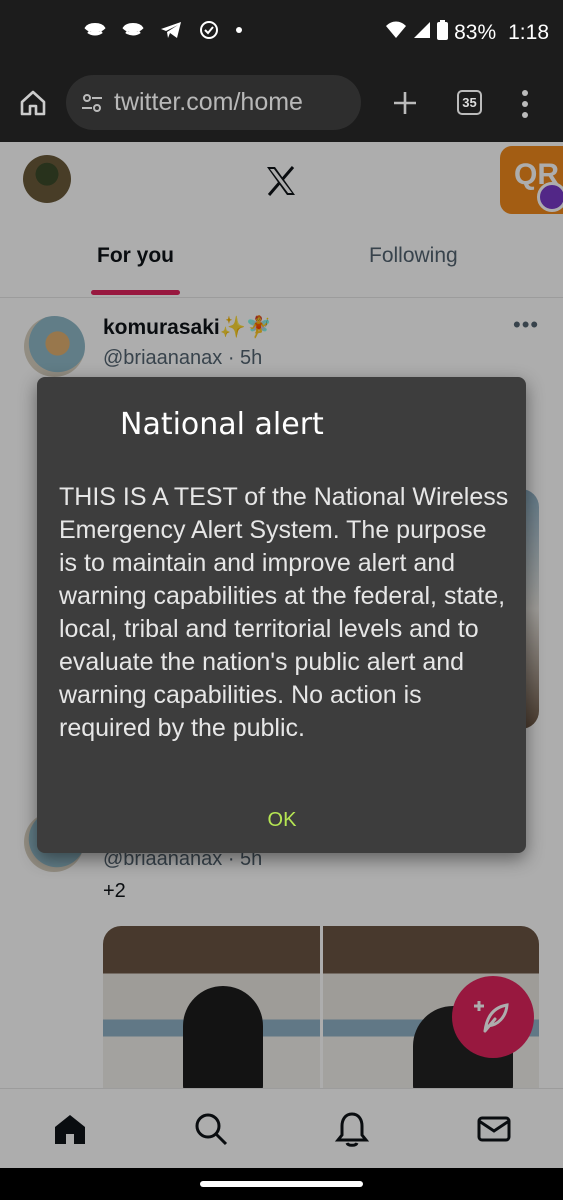 The image size is (563, 1200). What do you see at coordinates (469, 102) in the screenshot?
I see `tab-switcher-button: 35` at bounding box center [469, 102].